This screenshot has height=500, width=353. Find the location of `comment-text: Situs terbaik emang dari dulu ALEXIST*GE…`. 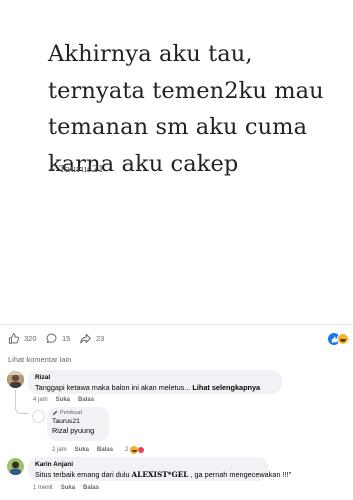

comment-text: Situs terbaik emang dari dulu ALEXIST*GE… is located at coordinates (163, 474).